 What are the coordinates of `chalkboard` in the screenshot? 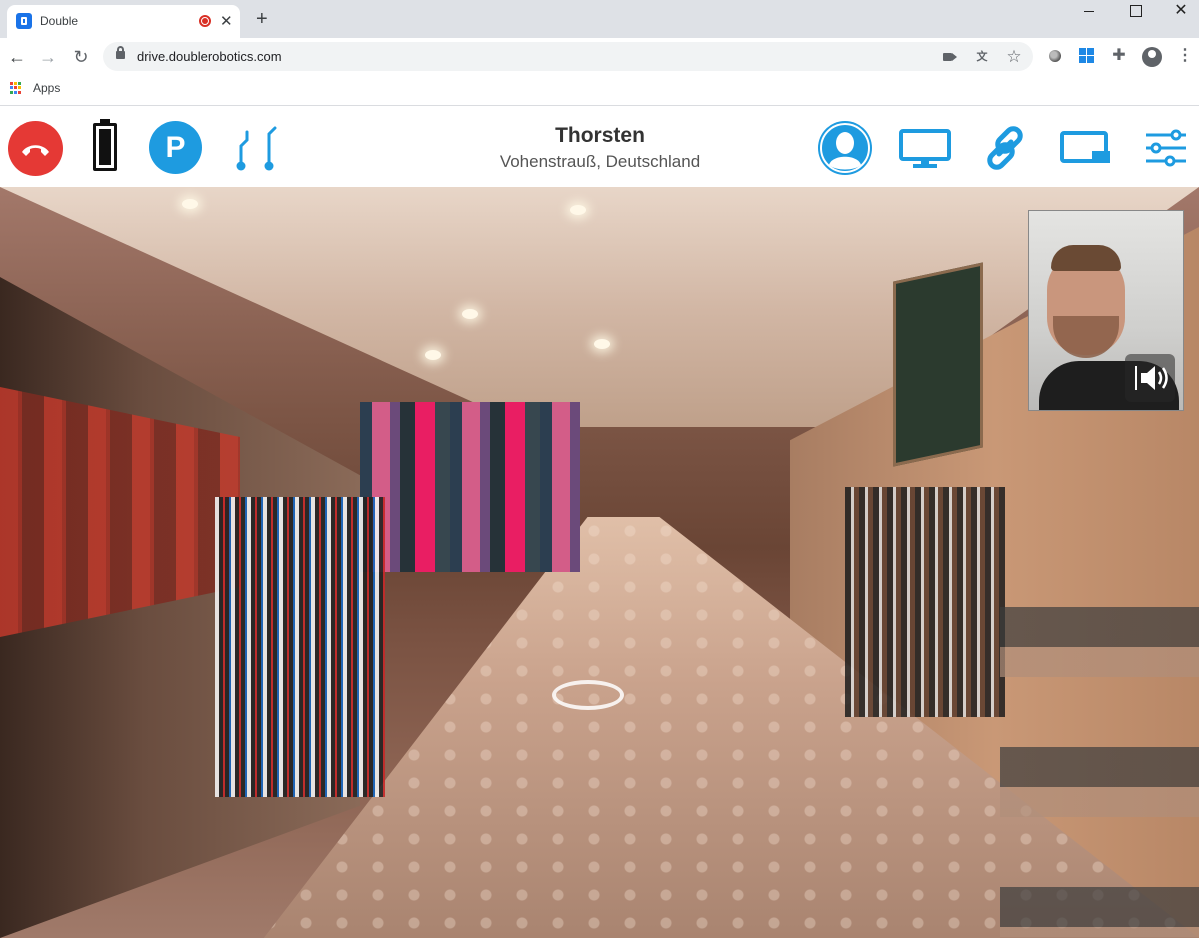 It's located at (938, 364).